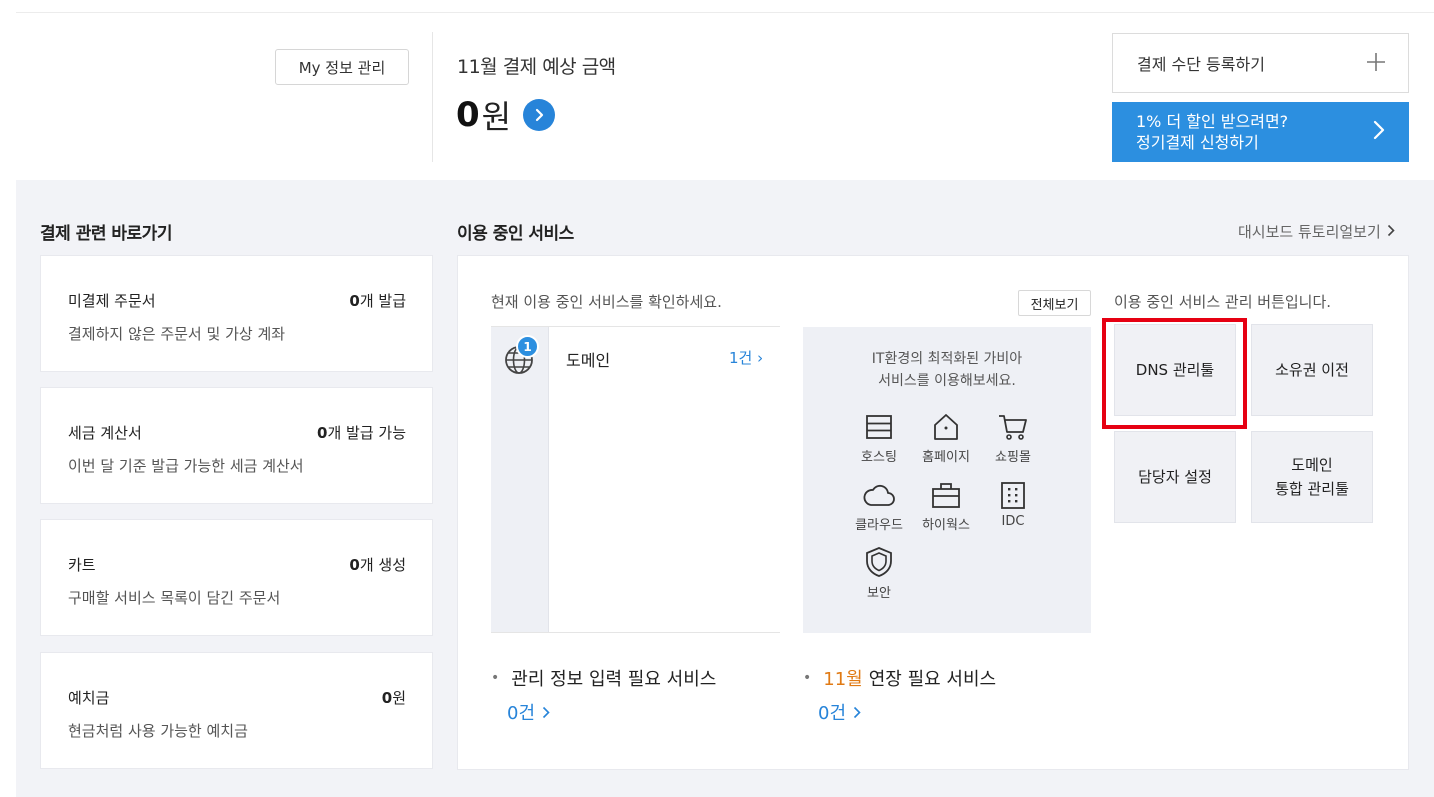 Image resolution: width=1434 pixels, height=797 pixels. Describe the element at coordinates (496, 117) in the screenshot. I see `bill-amount-unit: 원` at that location.